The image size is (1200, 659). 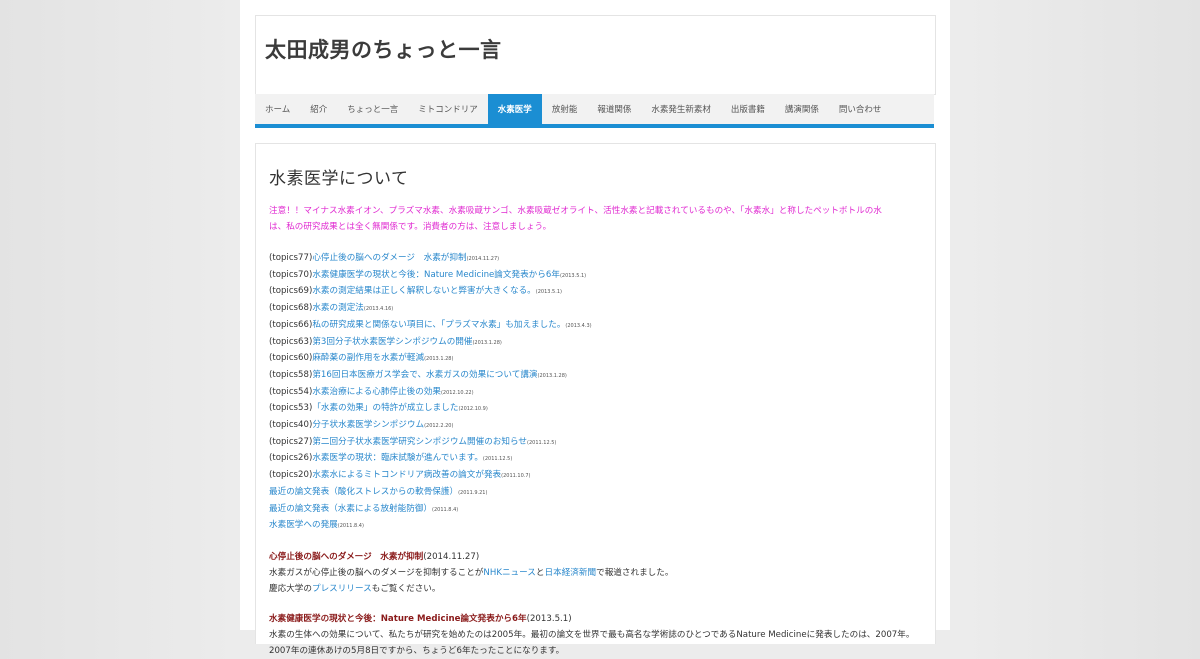 I want to click on topic-link: 水素水によるミトコンドリア病改善の論文が発表, so click(x=406, y=475).